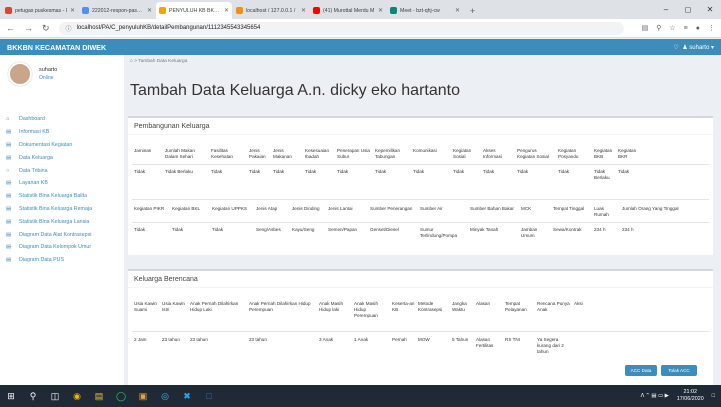 The width and height of the screenshot is (721, 407). Describe the element at coordinates (56, 47) in the screenshot. I see `brand-logo: BKKBN KECAMATAN DIWEK` at that location.